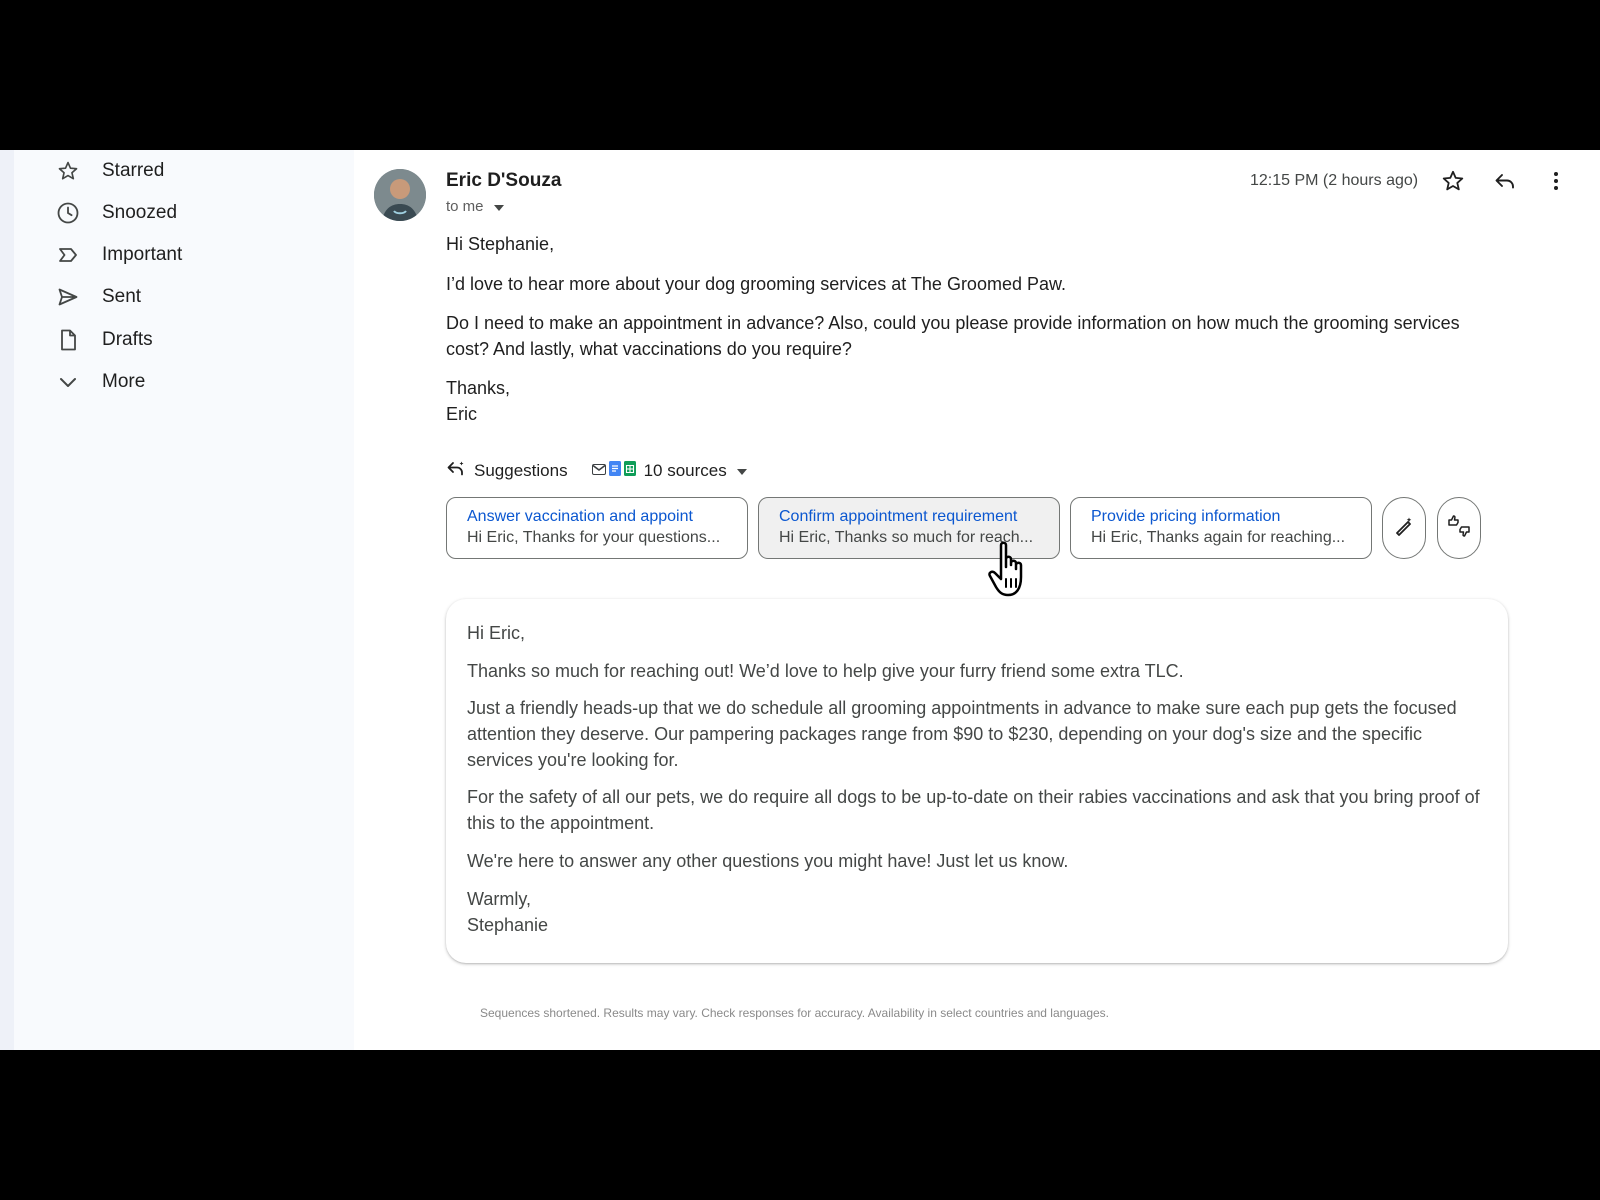 This screenshot has width=1600, height=1200. What do you see at coordinates (461, 414) in the screenshot?
I see `email-signature: Eric` at bounding box center [461, 414].